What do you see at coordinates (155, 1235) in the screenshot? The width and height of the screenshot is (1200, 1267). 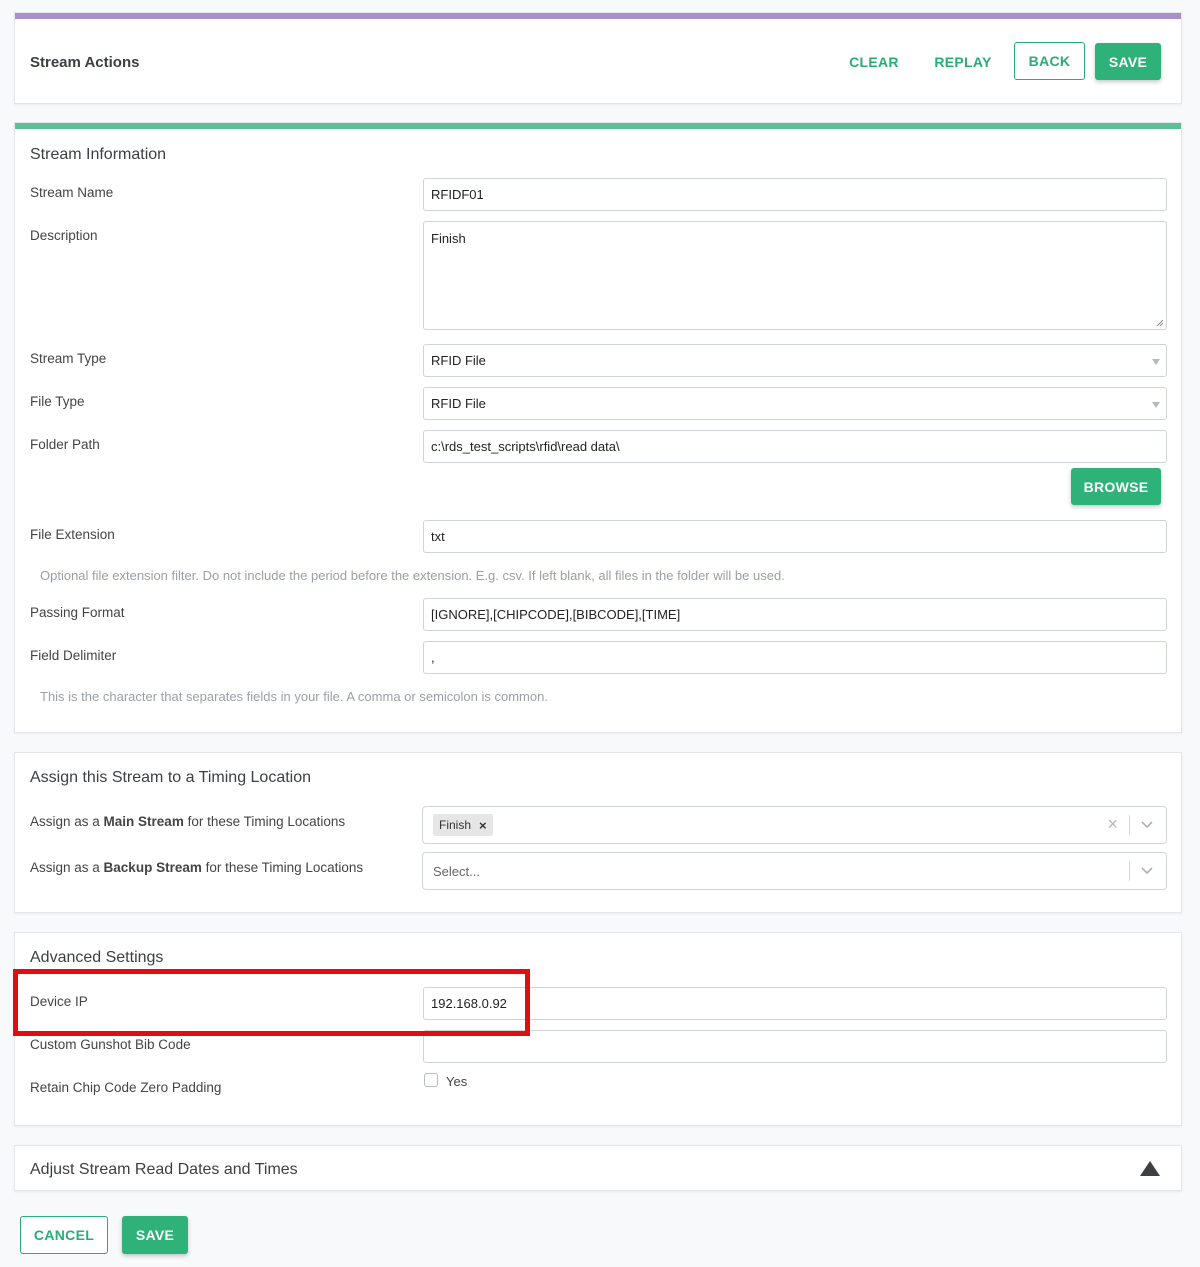 I see `save-button-bottom: SAVE` at bounding box center [155, 1235].